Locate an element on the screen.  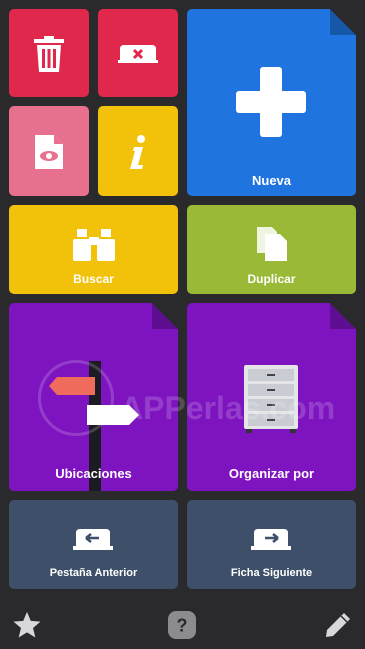
plus-icon is located at coordinates (271, 102).